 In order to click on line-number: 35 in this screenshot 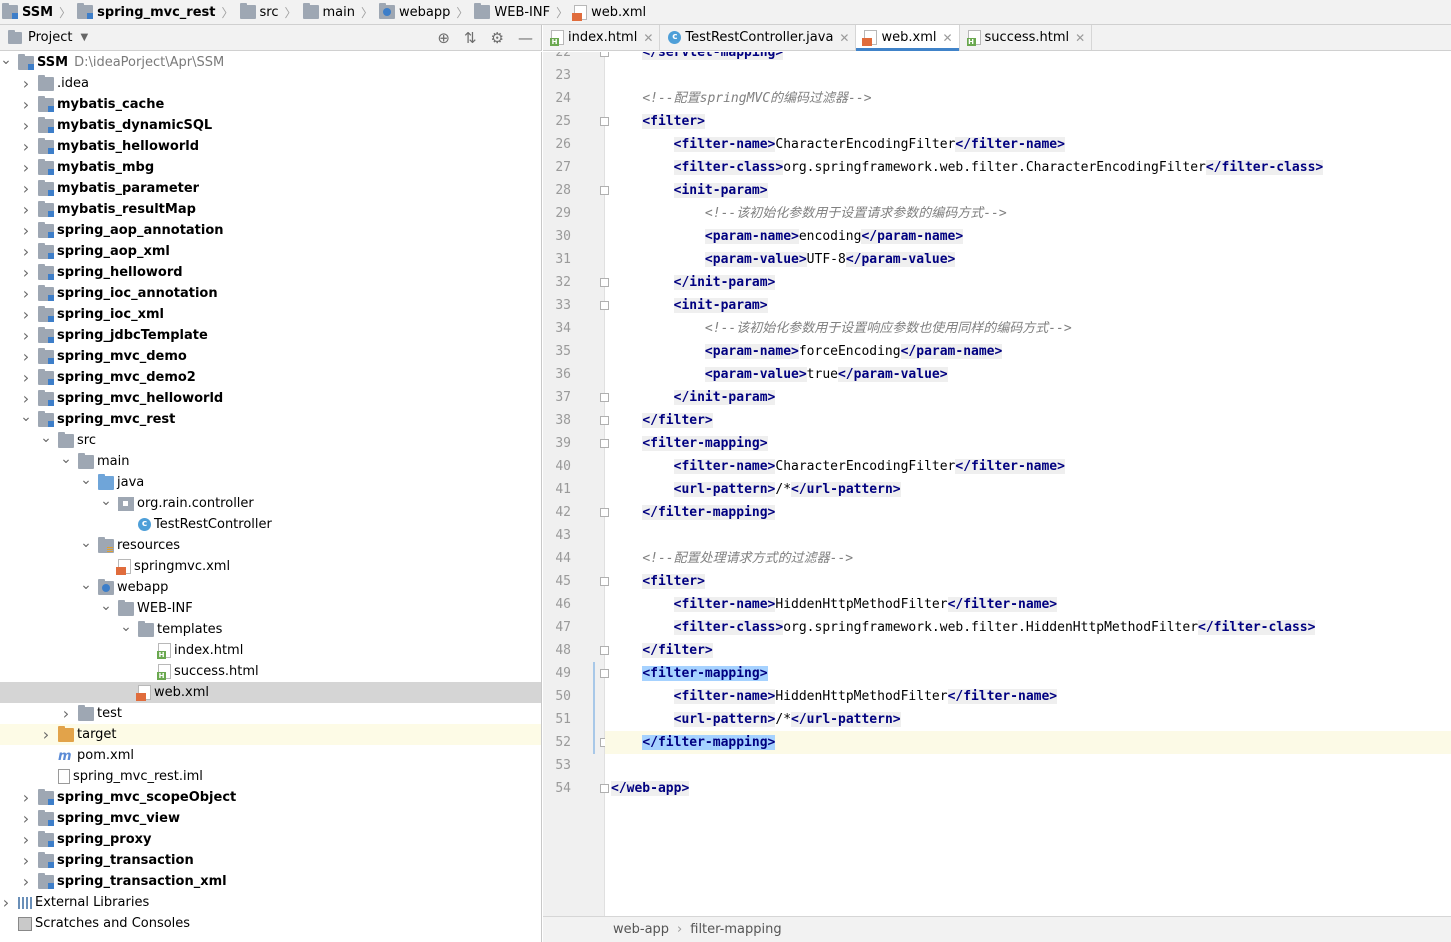, I will do `click(563, 351)`.